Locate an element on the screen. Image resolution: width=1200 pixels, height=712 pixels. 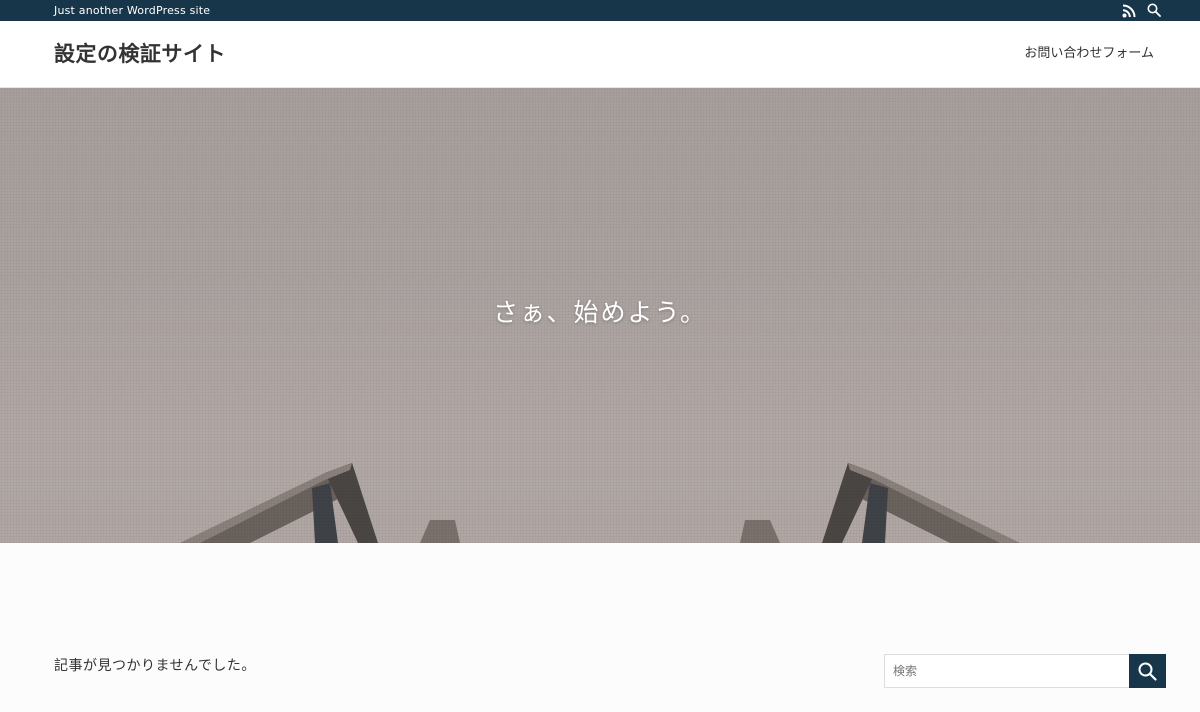
top-bar: Just another WordPress site is located at coordinates (600, 10).